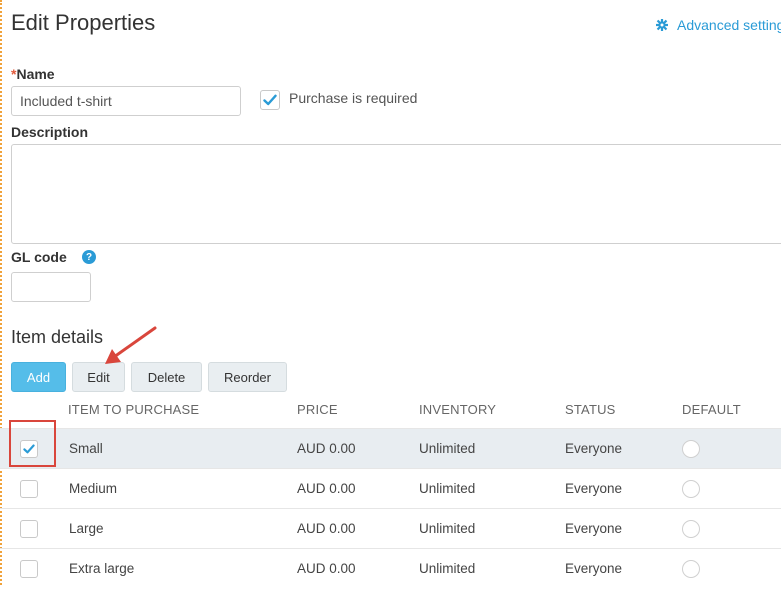 The width and height of the screenshot is (781, 589). What do you see at coordinates (711, 409) in the screenshot?
I see `column-header-default: DEFAULT` at bounding box center [711, 409].